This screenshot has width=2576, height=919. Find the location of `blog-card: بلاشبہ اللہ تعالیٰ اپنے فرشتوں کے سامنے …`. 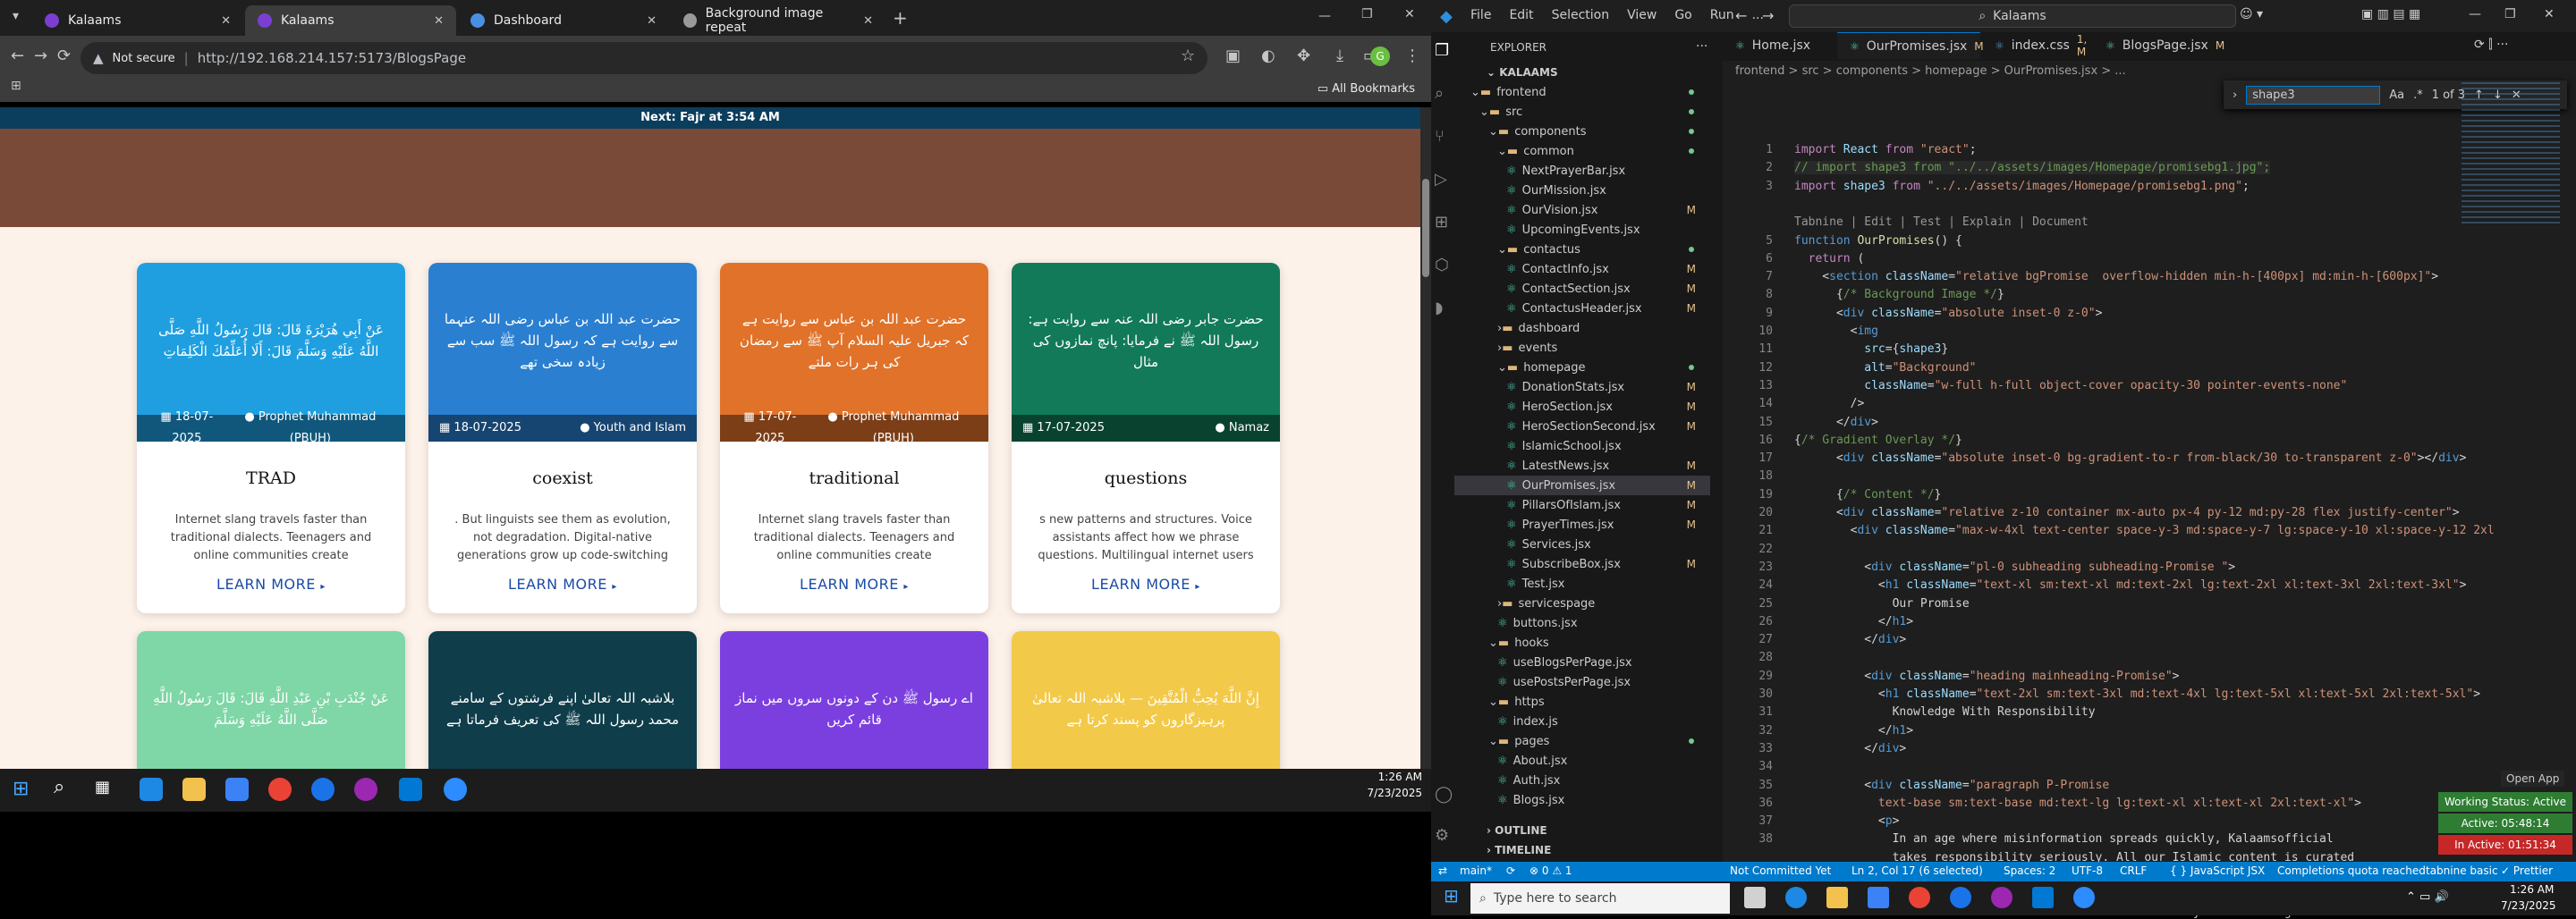

blog-card: بلاشبہ اللہ تعالیٰ اپنے فرشتوں کے سامنے … is located at coordinates (562, 700).